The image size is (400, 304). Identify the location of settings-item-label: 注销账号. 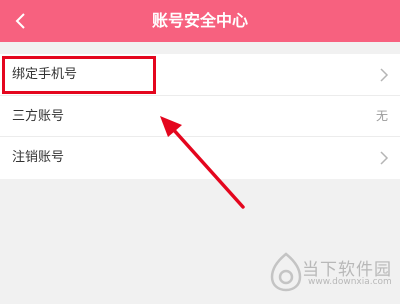
(38, 157).